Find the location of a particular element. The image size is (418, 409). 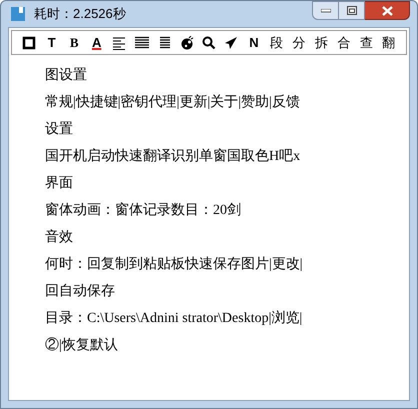

toolbar-button: 分 is located at coordinates (299, 42).